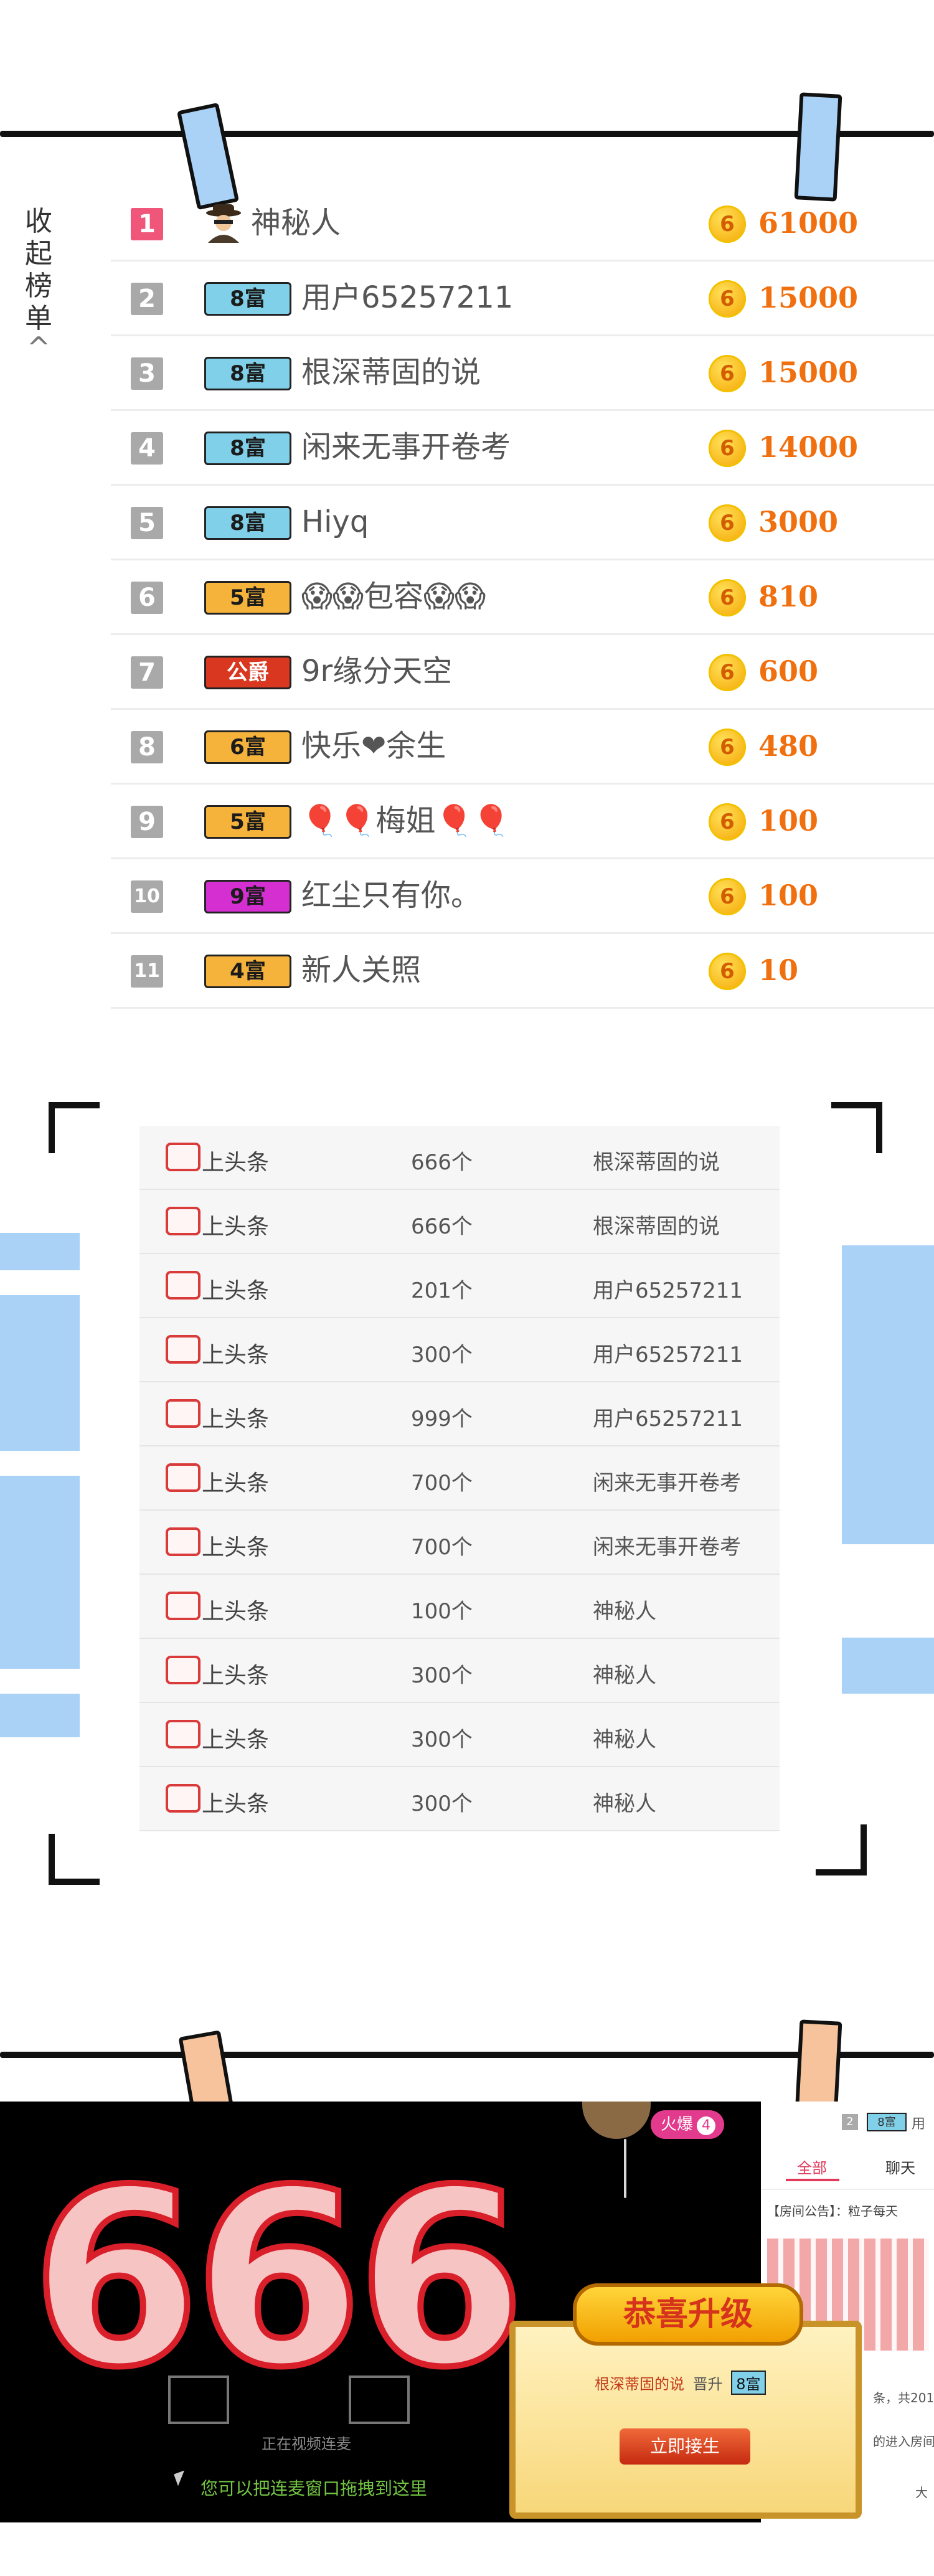 This screenshot has width=934, height=2576. Describe the element at coordinates (522, 299) in the screenshot. I see `ranking-row: 2 8富 用户65257211 6 15000` at that location.